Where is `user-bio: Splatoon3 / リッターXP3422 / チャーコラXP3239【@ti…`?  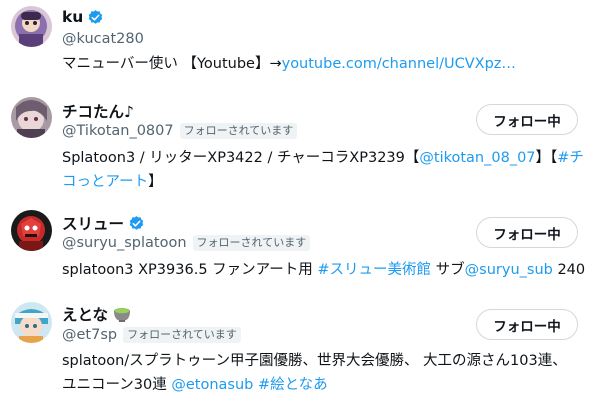 user-bio: Splatoon3 / リッターXP3422 / チャーコラXP3239【@ti… is located at coordinates (323, 170).